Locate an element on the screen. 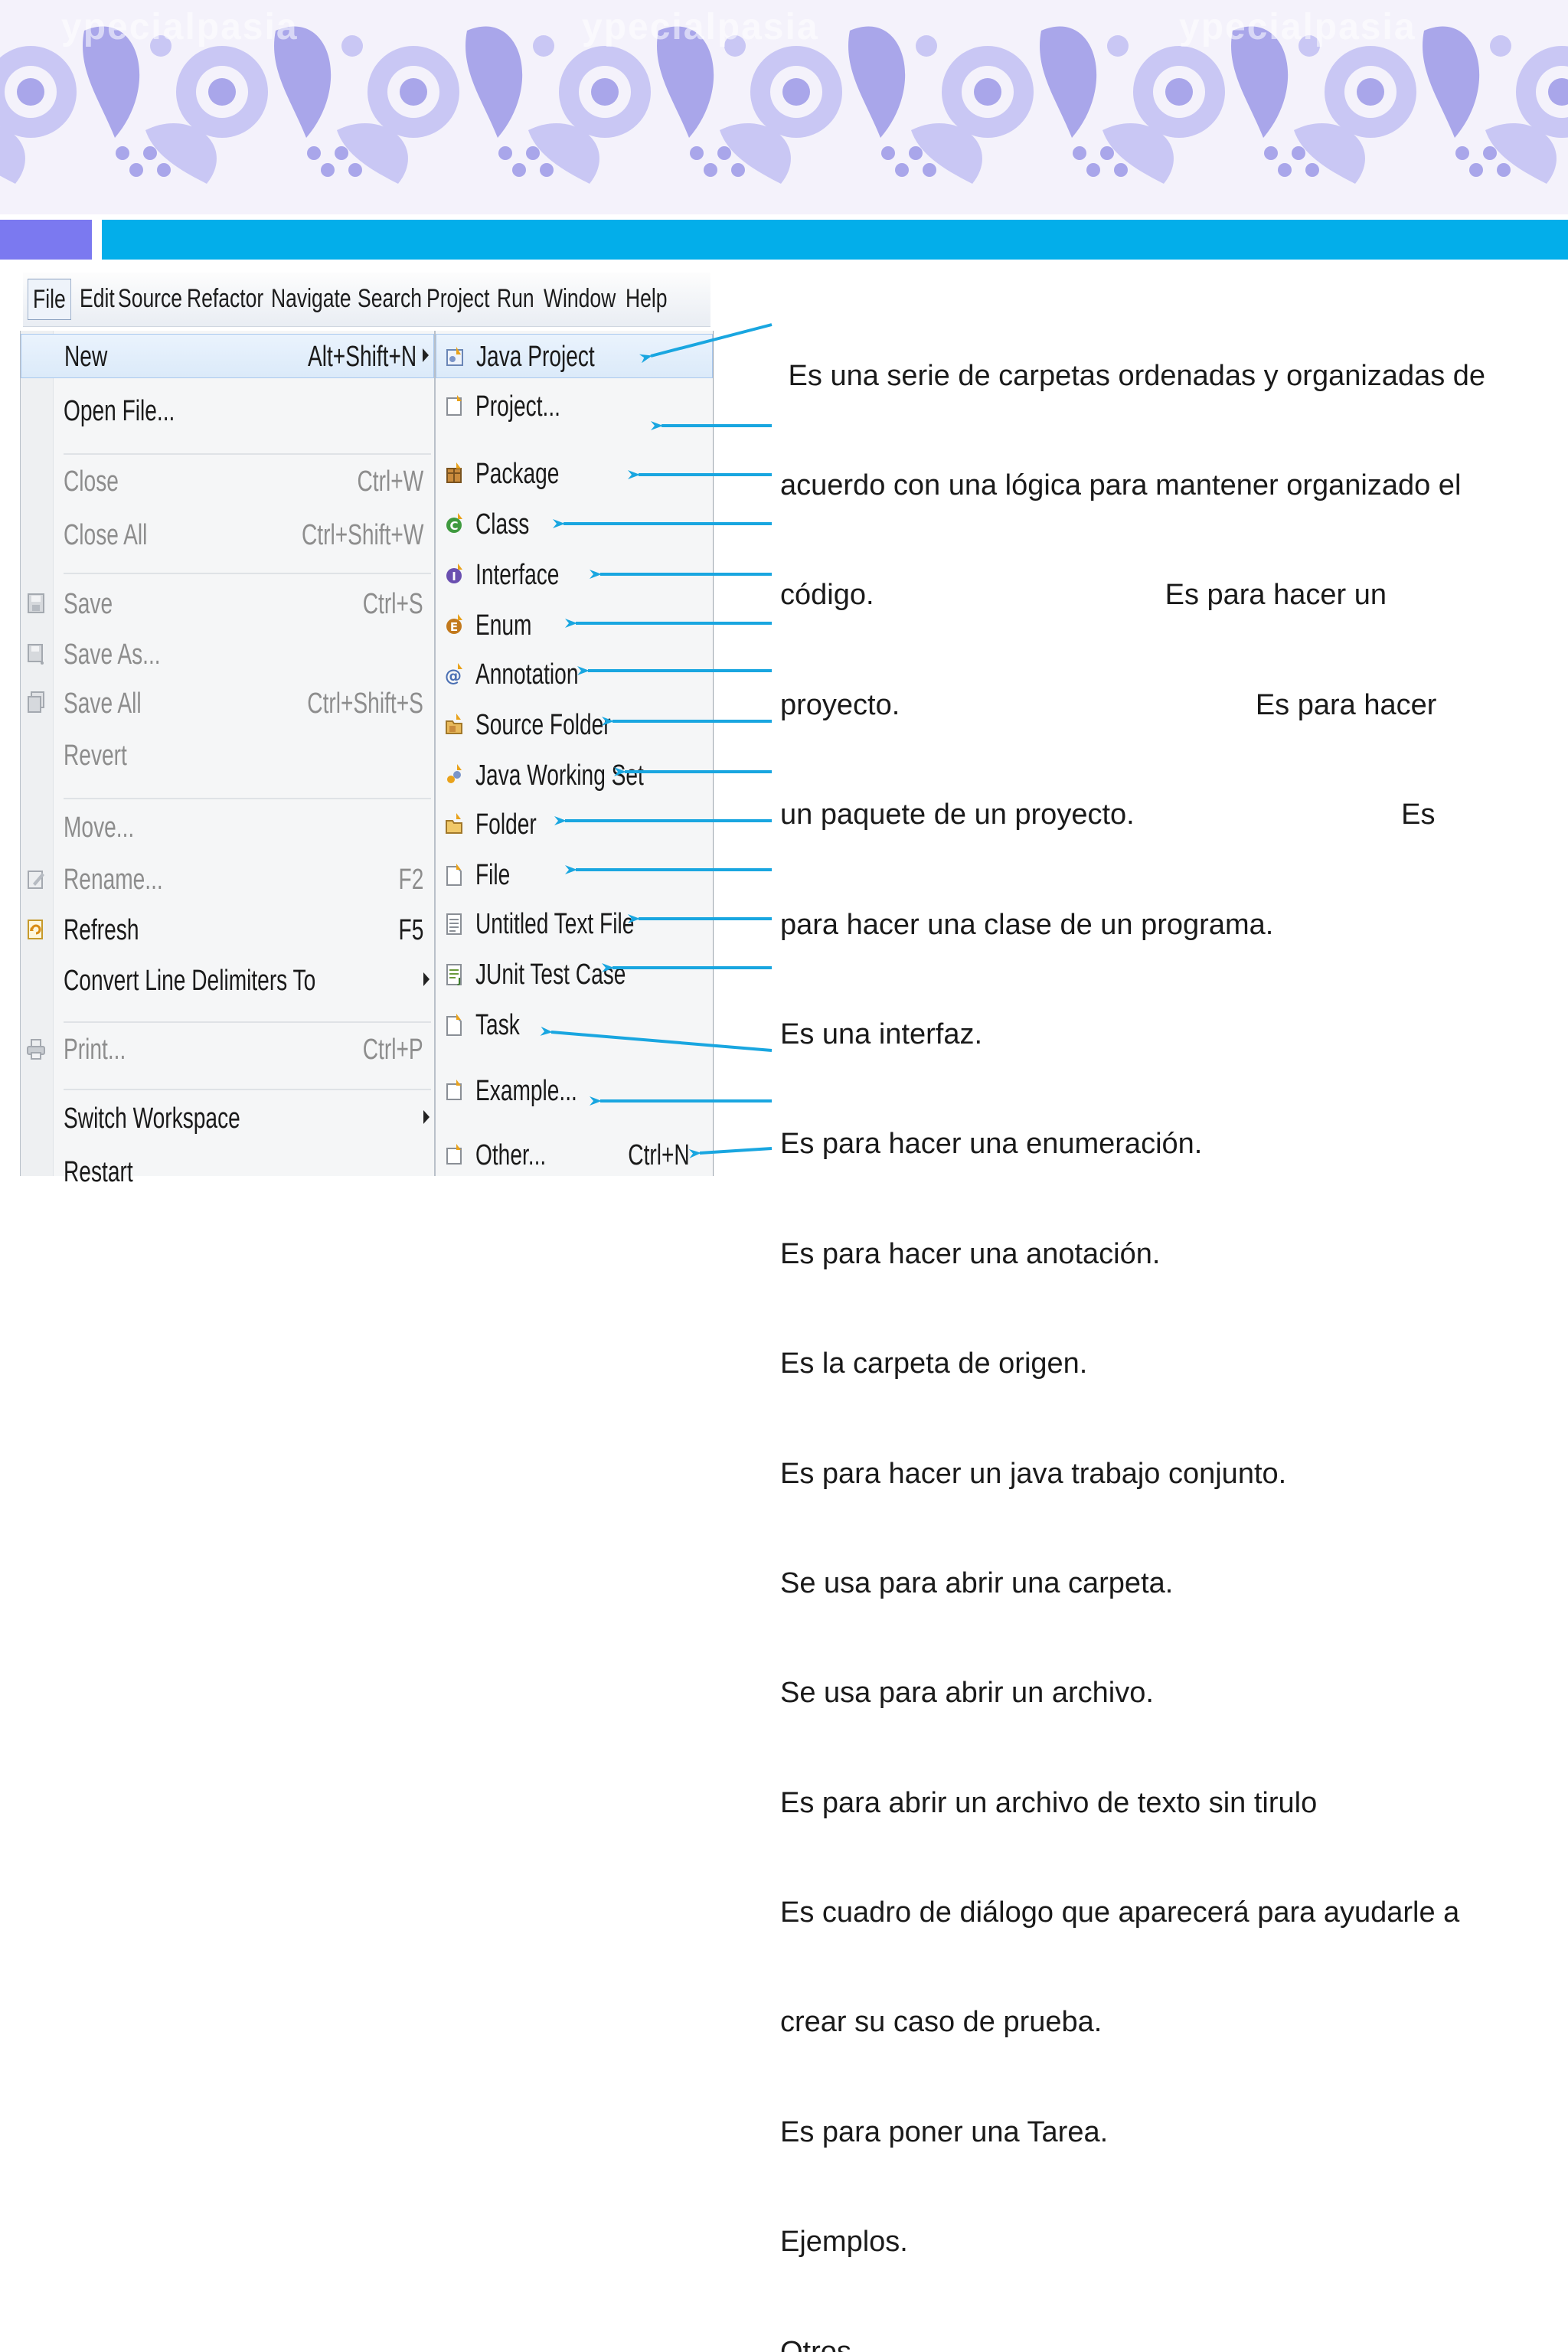 This screenshot has height=2352, width=1568. description-line: Es para hacer una anotación. is located at coordinates (970, 1253).